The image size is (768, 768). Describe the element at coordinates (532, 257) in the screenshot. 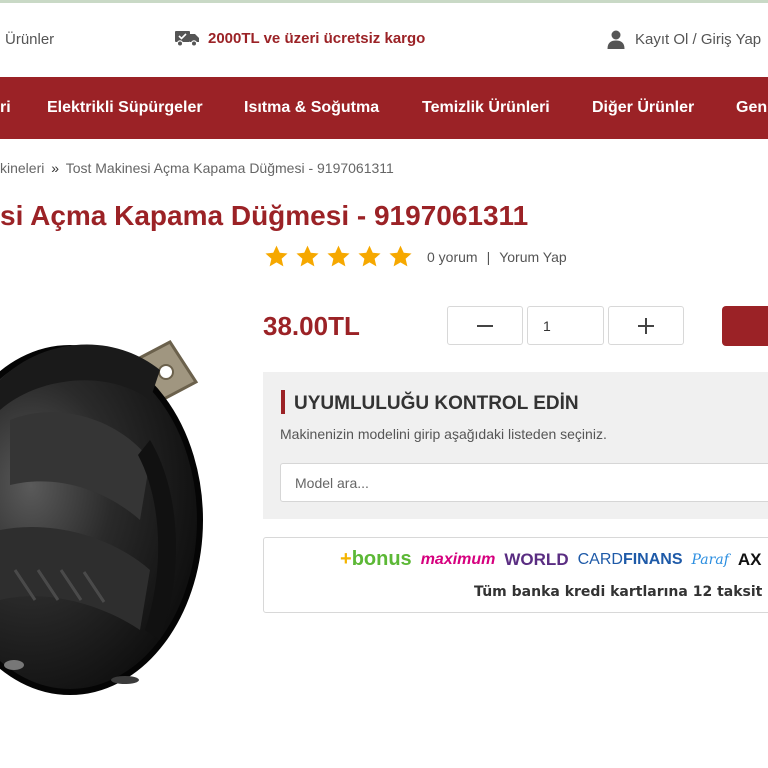

I see `write-review-link: Yorum Yap` at that location.